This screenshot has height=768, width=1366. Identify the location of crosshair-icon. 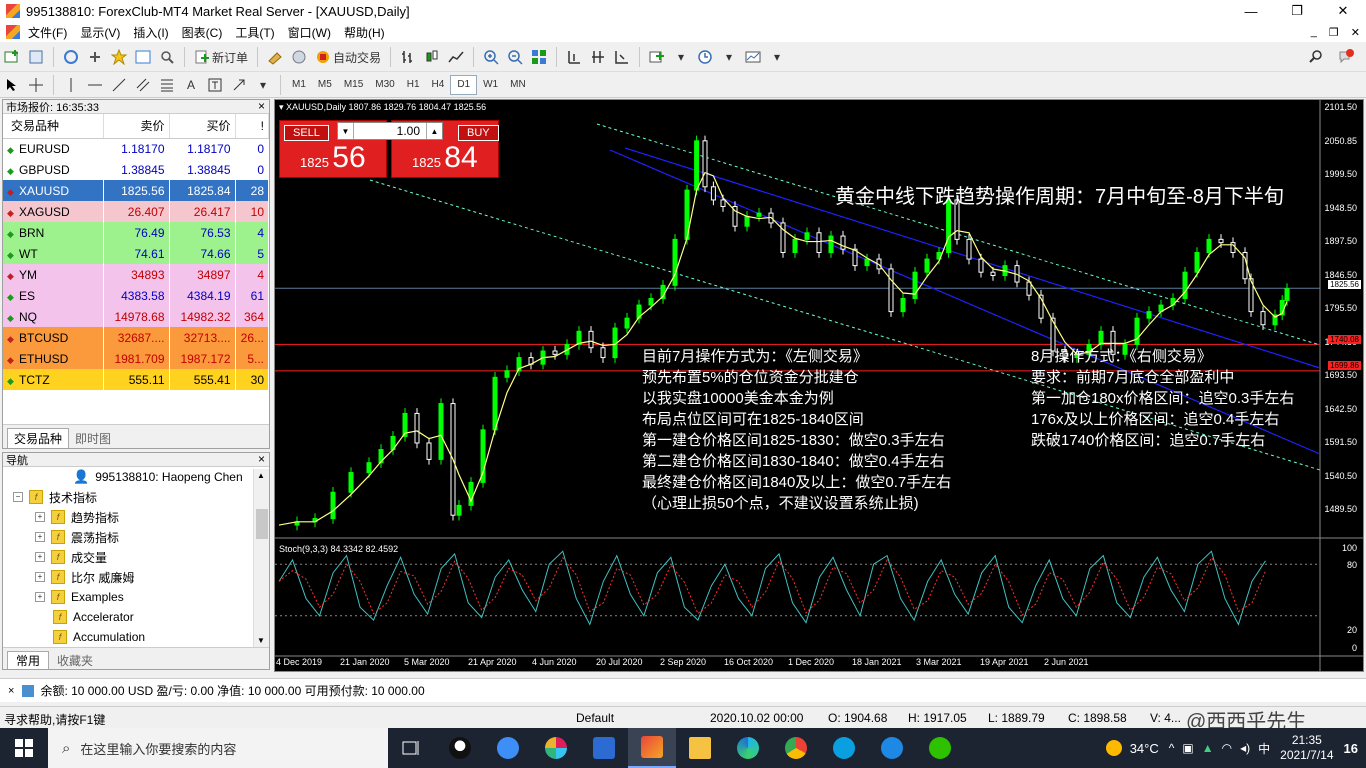
(36, 85).